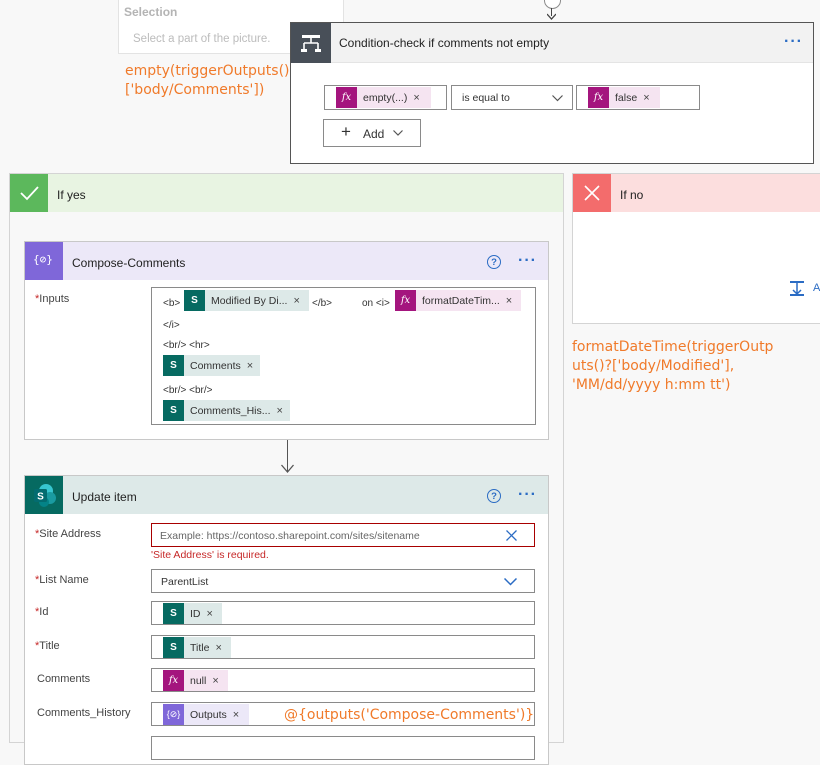 The width and height of the screenshot is (820, 765). I want to click on condition-branch-icon, so click(311, 43).